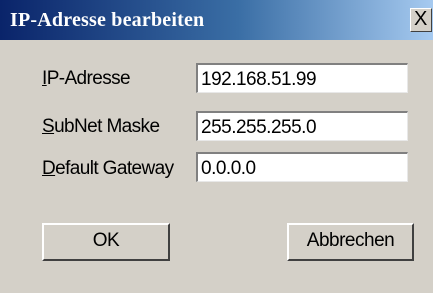 The image size is (433, 293). I want to click on subnet-mask-input, so click(302, 126).